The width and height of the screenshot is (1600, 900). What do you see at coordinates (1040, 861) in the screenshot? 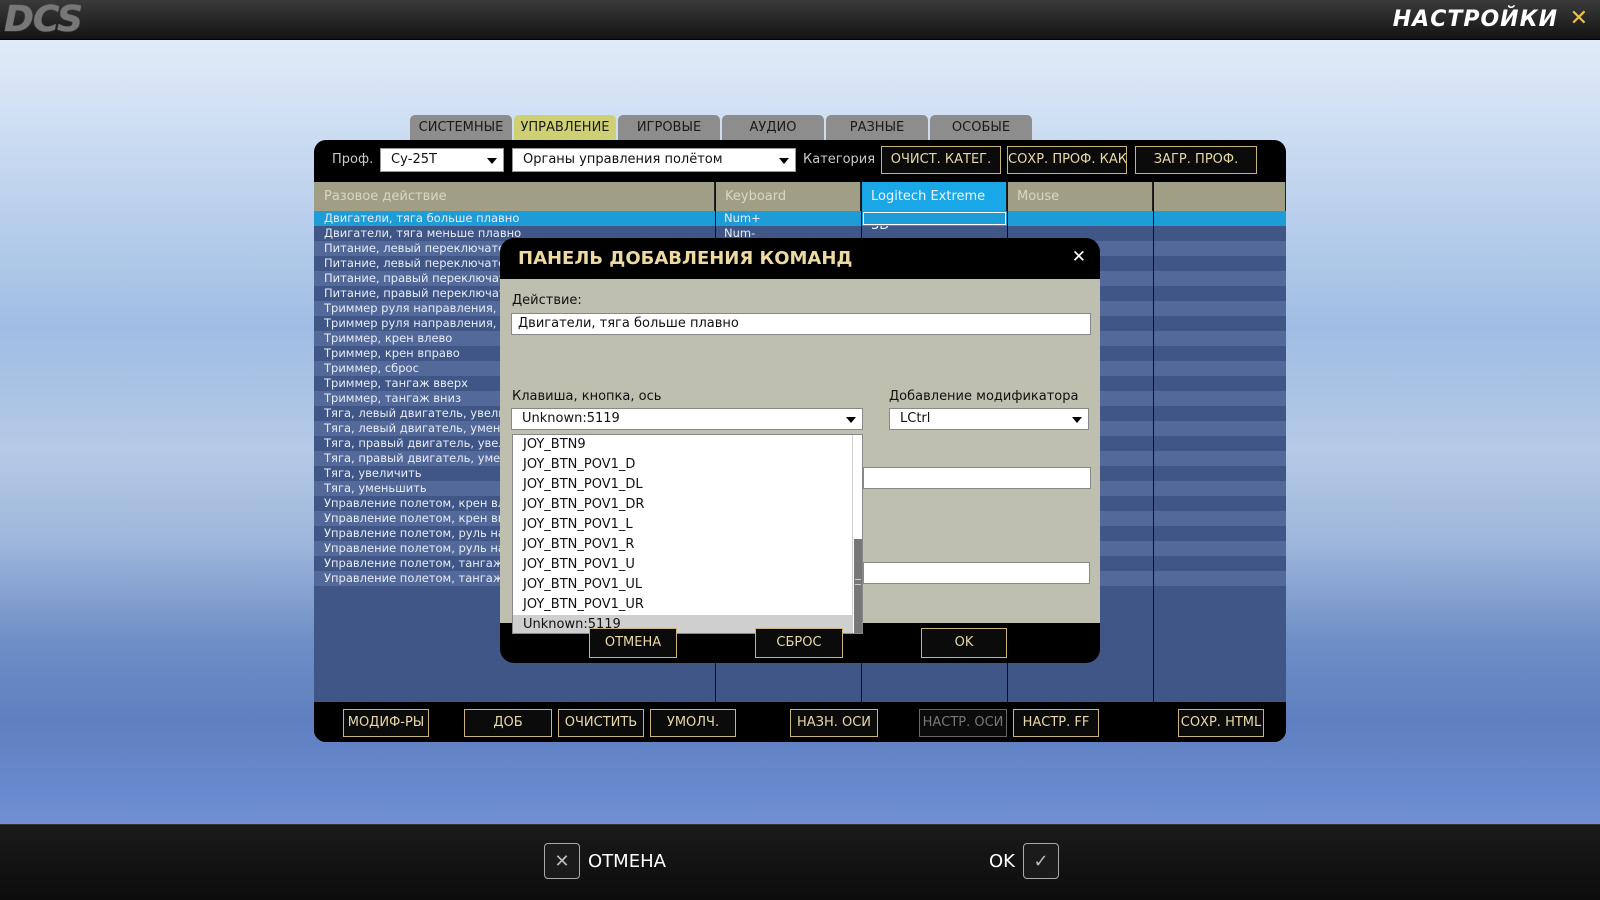
I see `check-icon: ✓` at bounding box center [1040, 861].